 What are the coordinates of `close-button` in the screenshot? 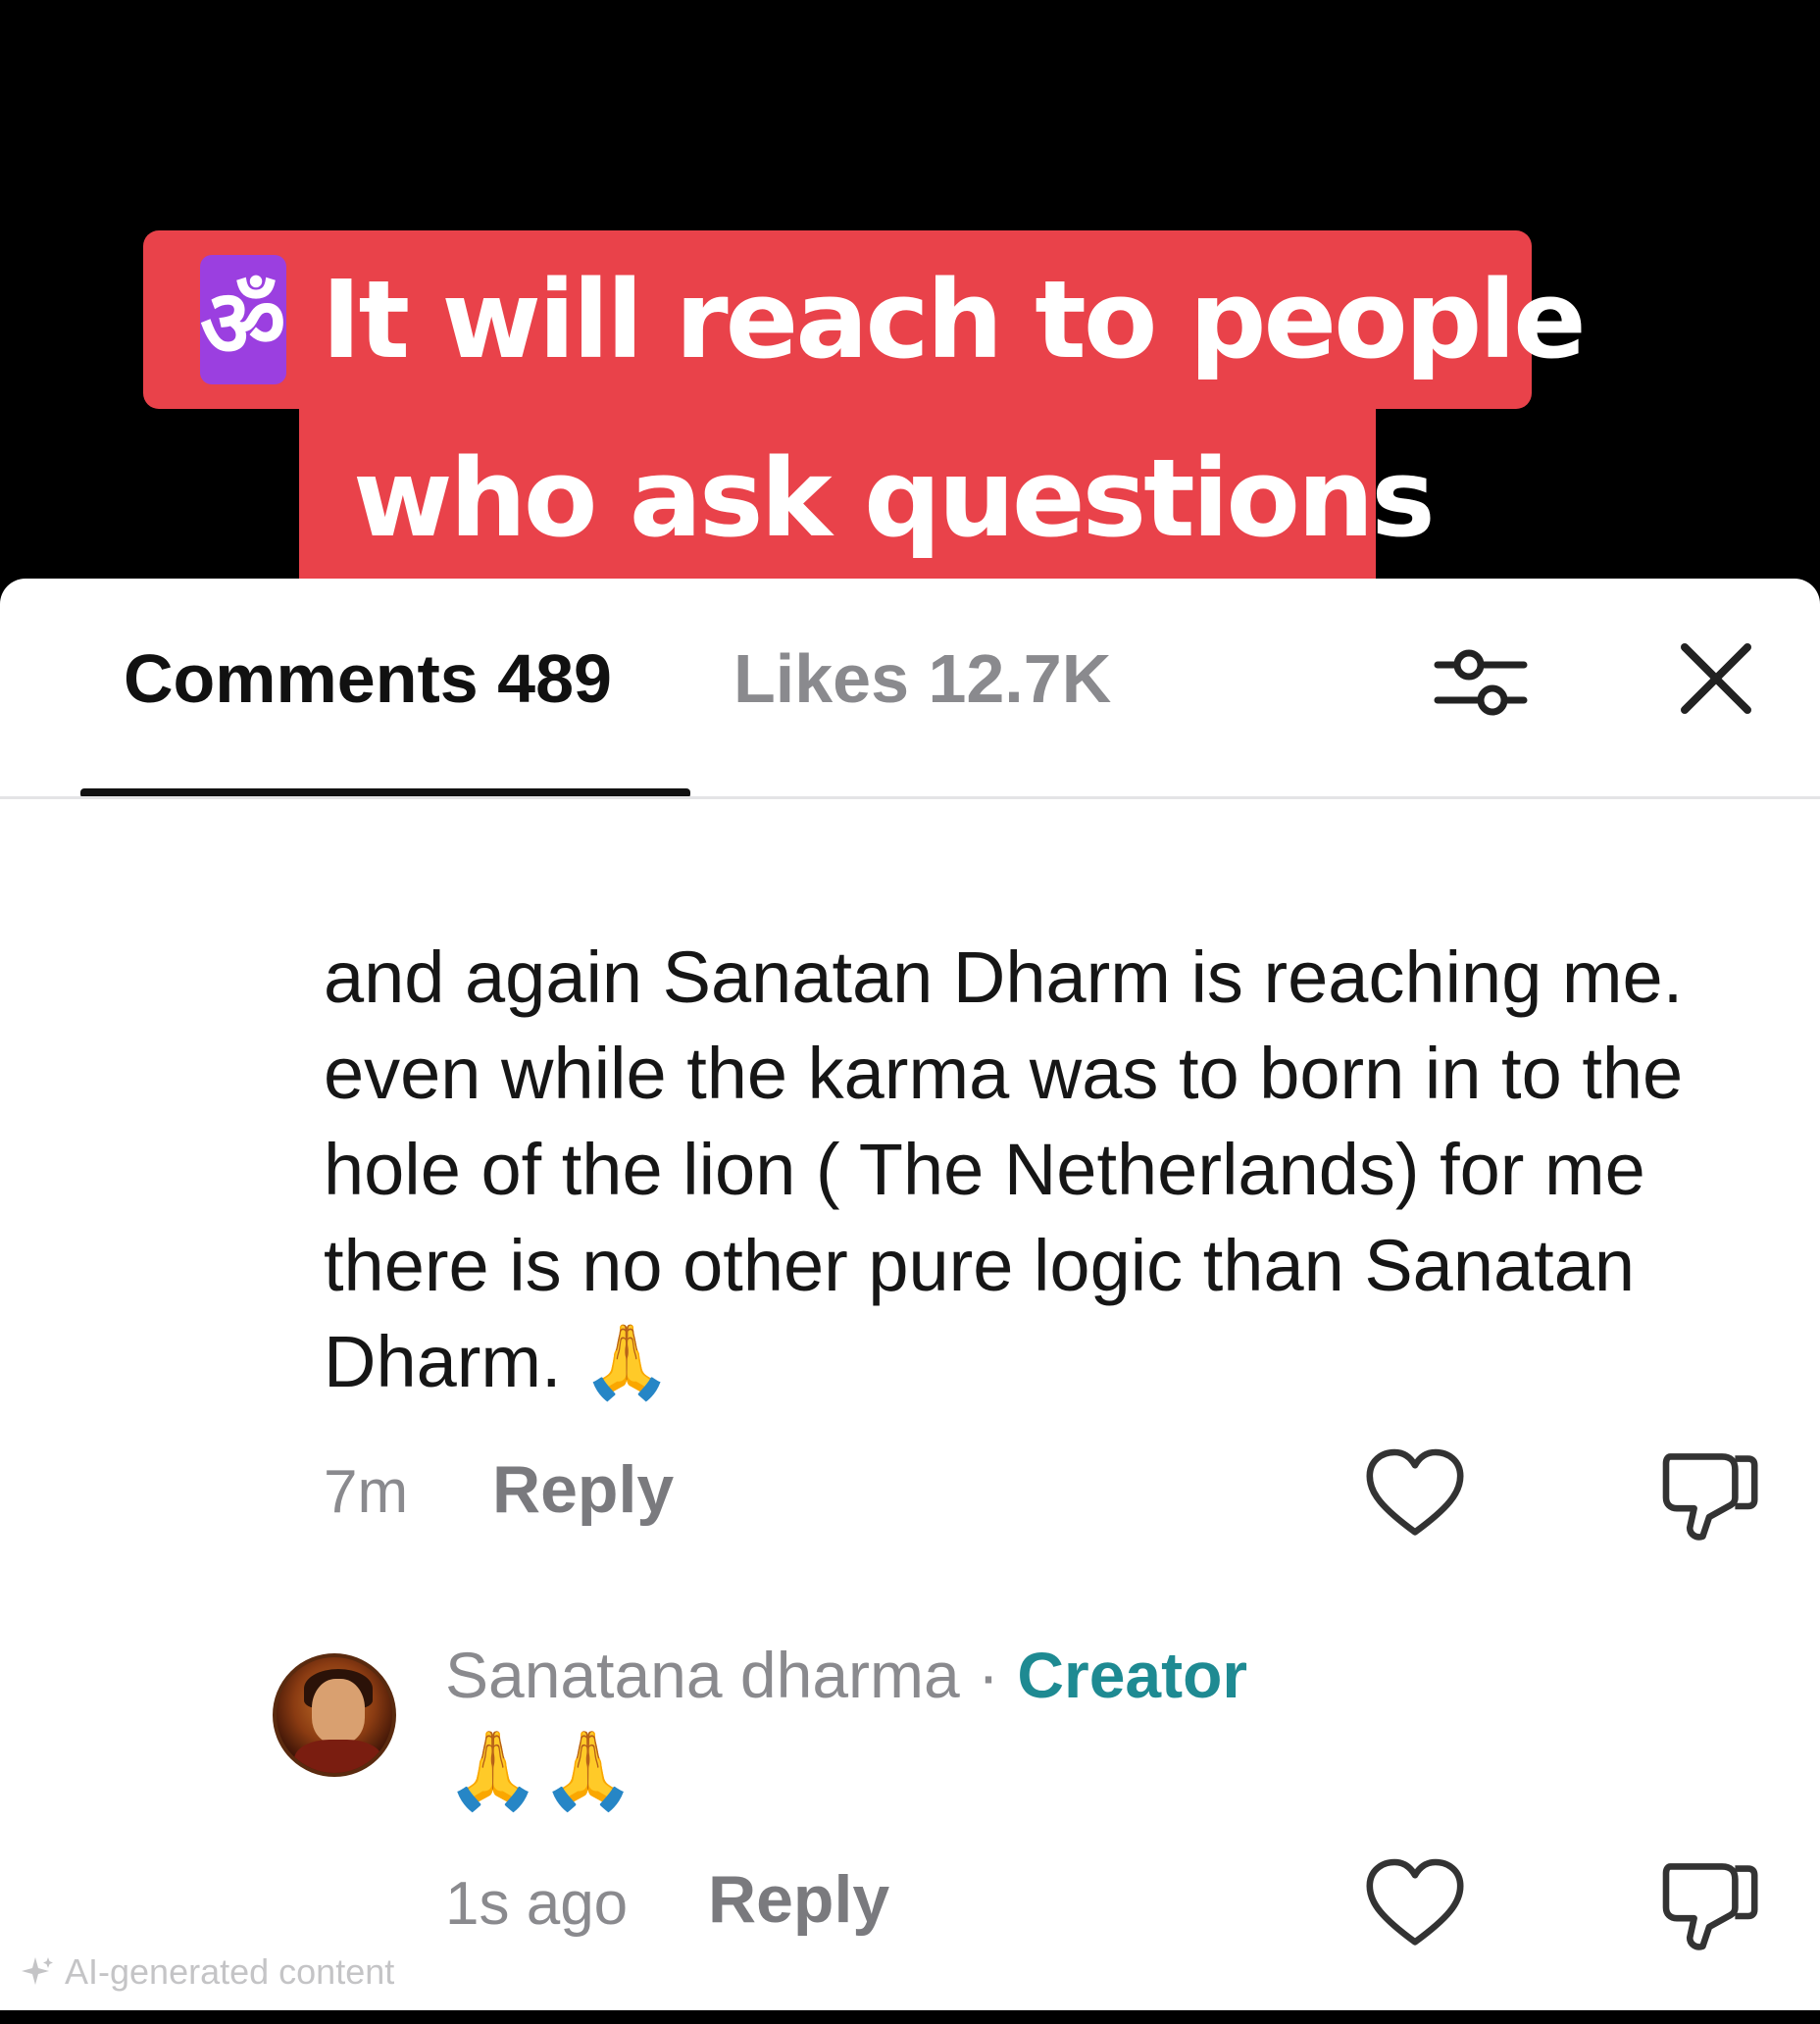 It's located at (1716, 679).